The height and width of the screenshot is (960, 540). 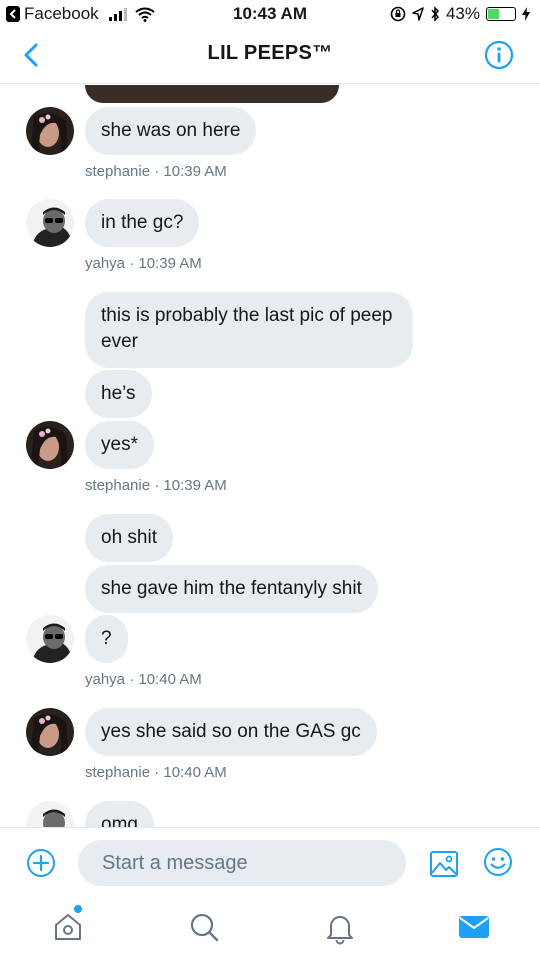 I want to click on tab-search, so click(x=204, y=927).